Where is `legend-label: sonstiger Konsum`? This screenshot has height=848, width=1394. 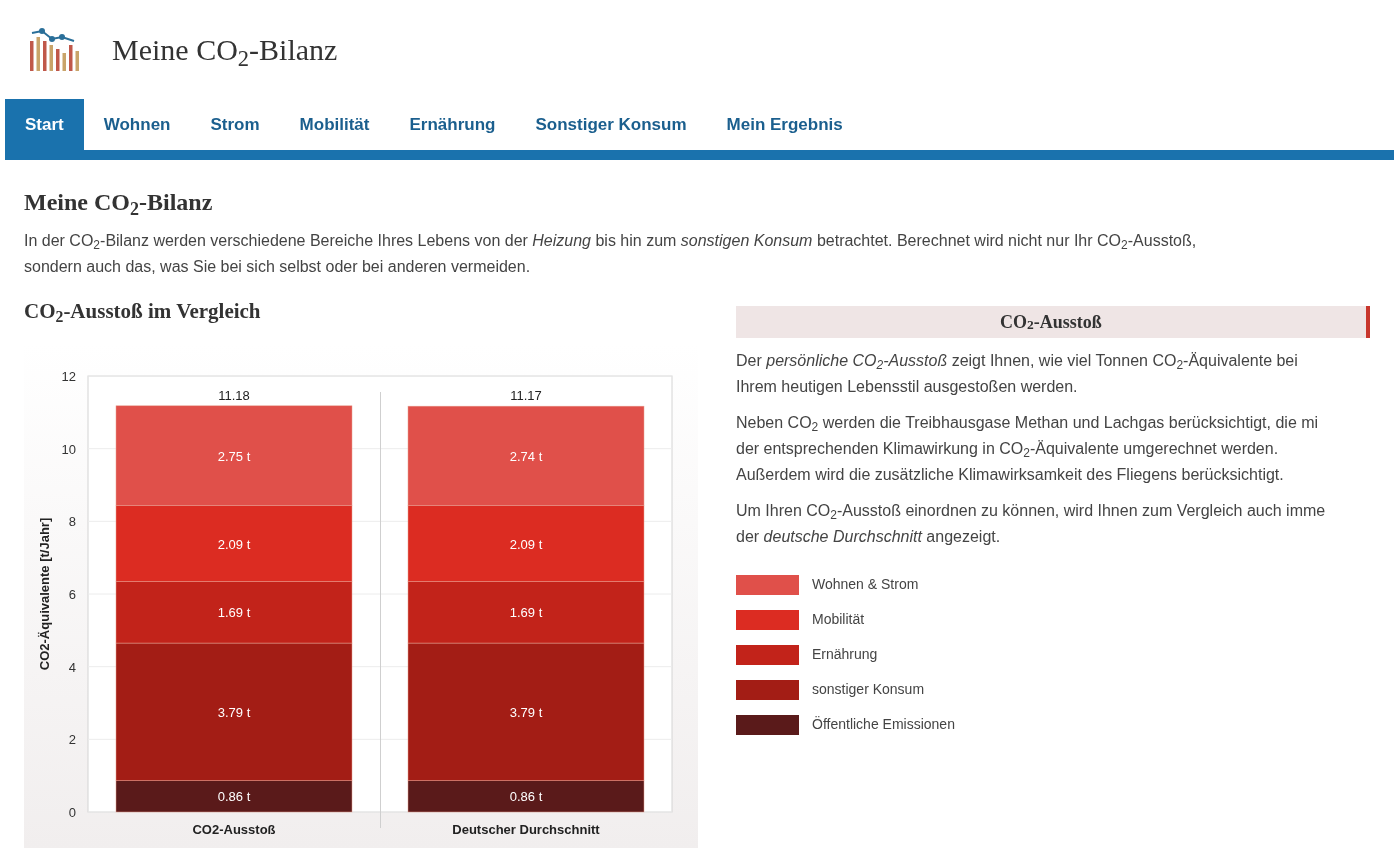
legend-label: sonstiger Konsum is located at coordinates (868, 689).